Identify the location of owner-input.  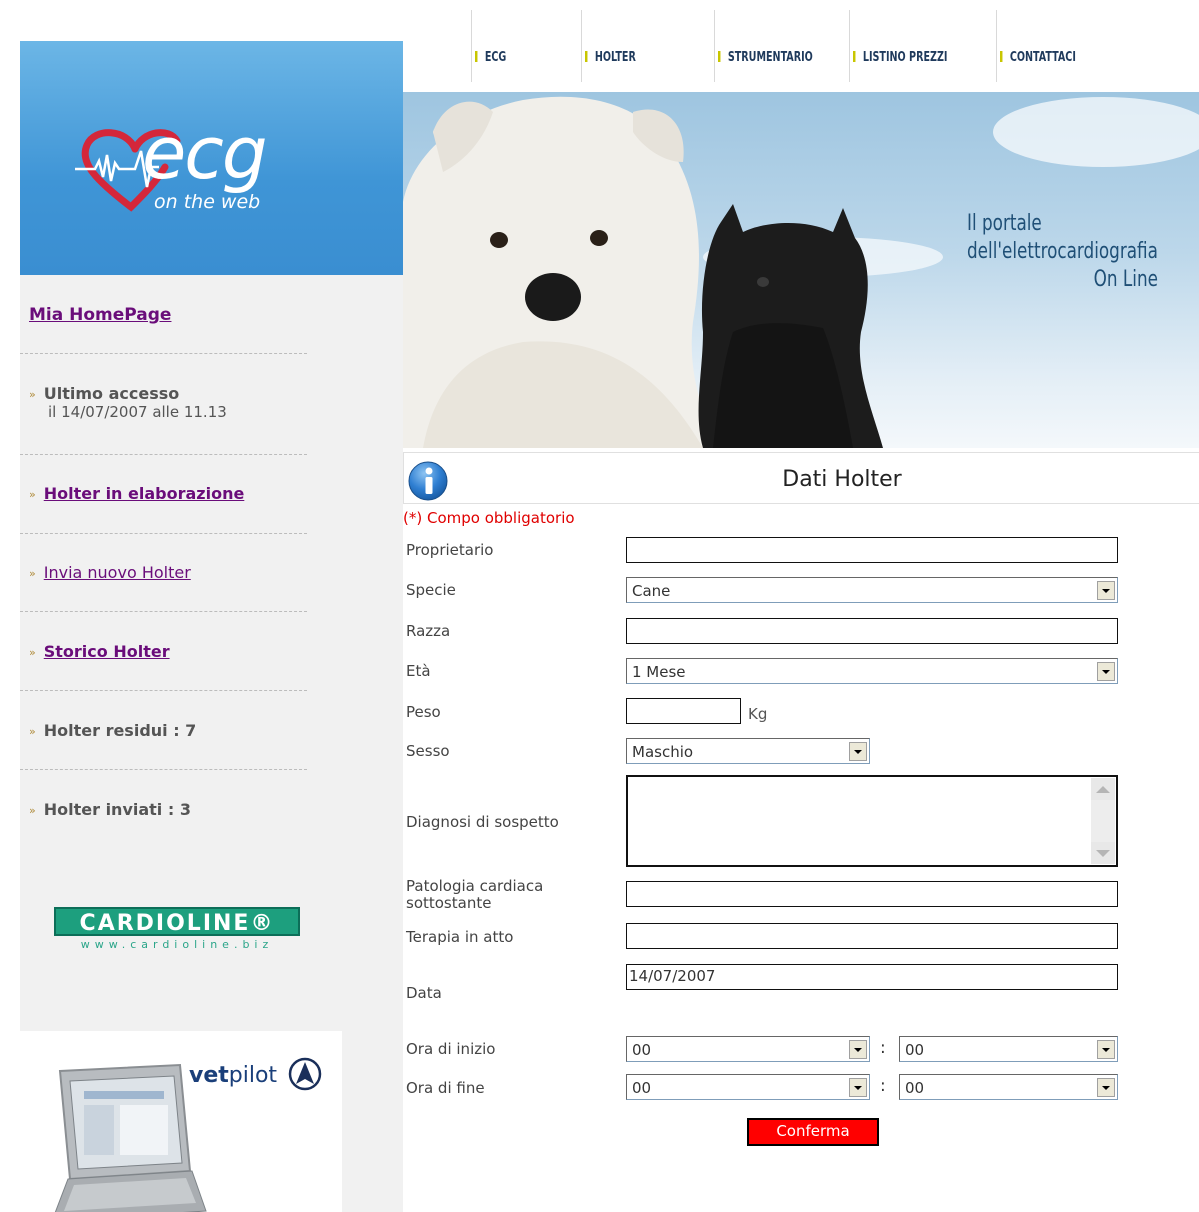
(872, 550).